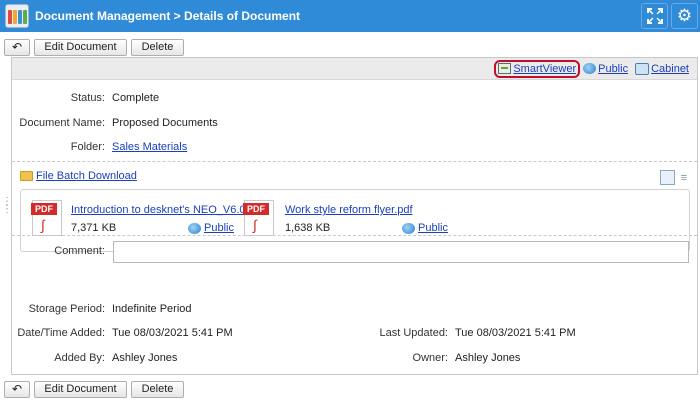 The height and width of the screenshot is (400, 700). I want to click on attachment-visibility-1: Public, so click(211, 228).